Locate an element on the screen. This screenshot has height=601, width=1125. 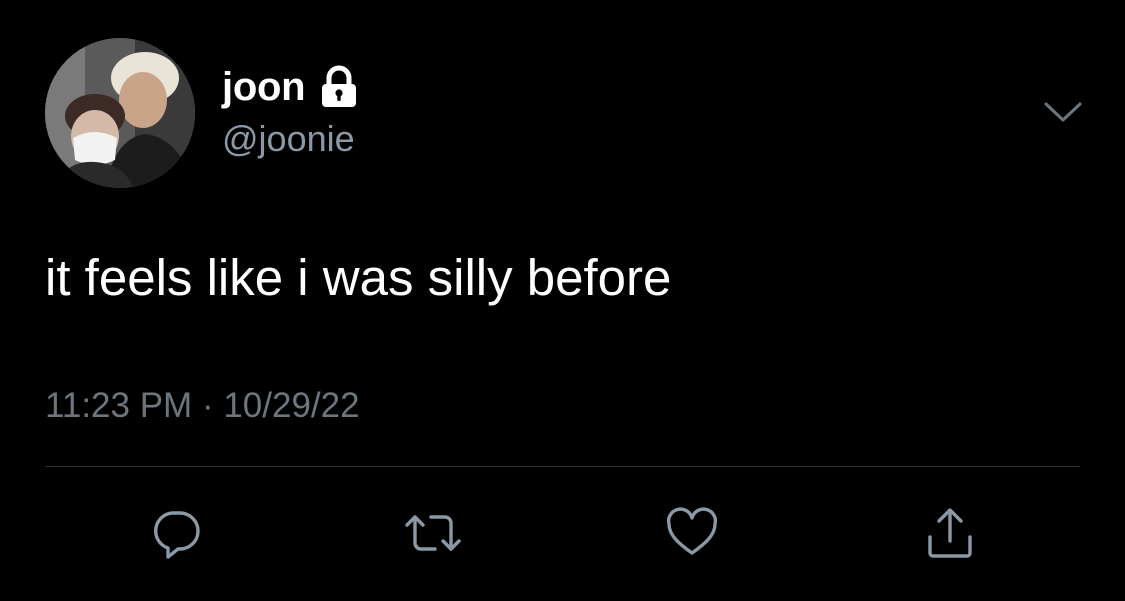
share-icon is located at coordinates (950, 533).